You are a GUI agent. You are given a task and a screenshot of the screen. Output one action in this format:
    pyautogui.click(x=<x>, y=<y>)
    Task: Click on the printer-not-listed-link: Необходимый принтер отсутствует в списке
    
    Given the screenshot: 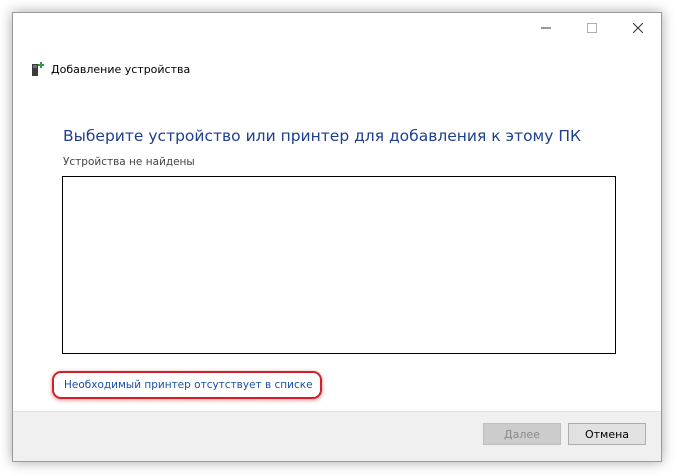 What is the action you would take?
    pyautogui.click(x=188, y=385)
    